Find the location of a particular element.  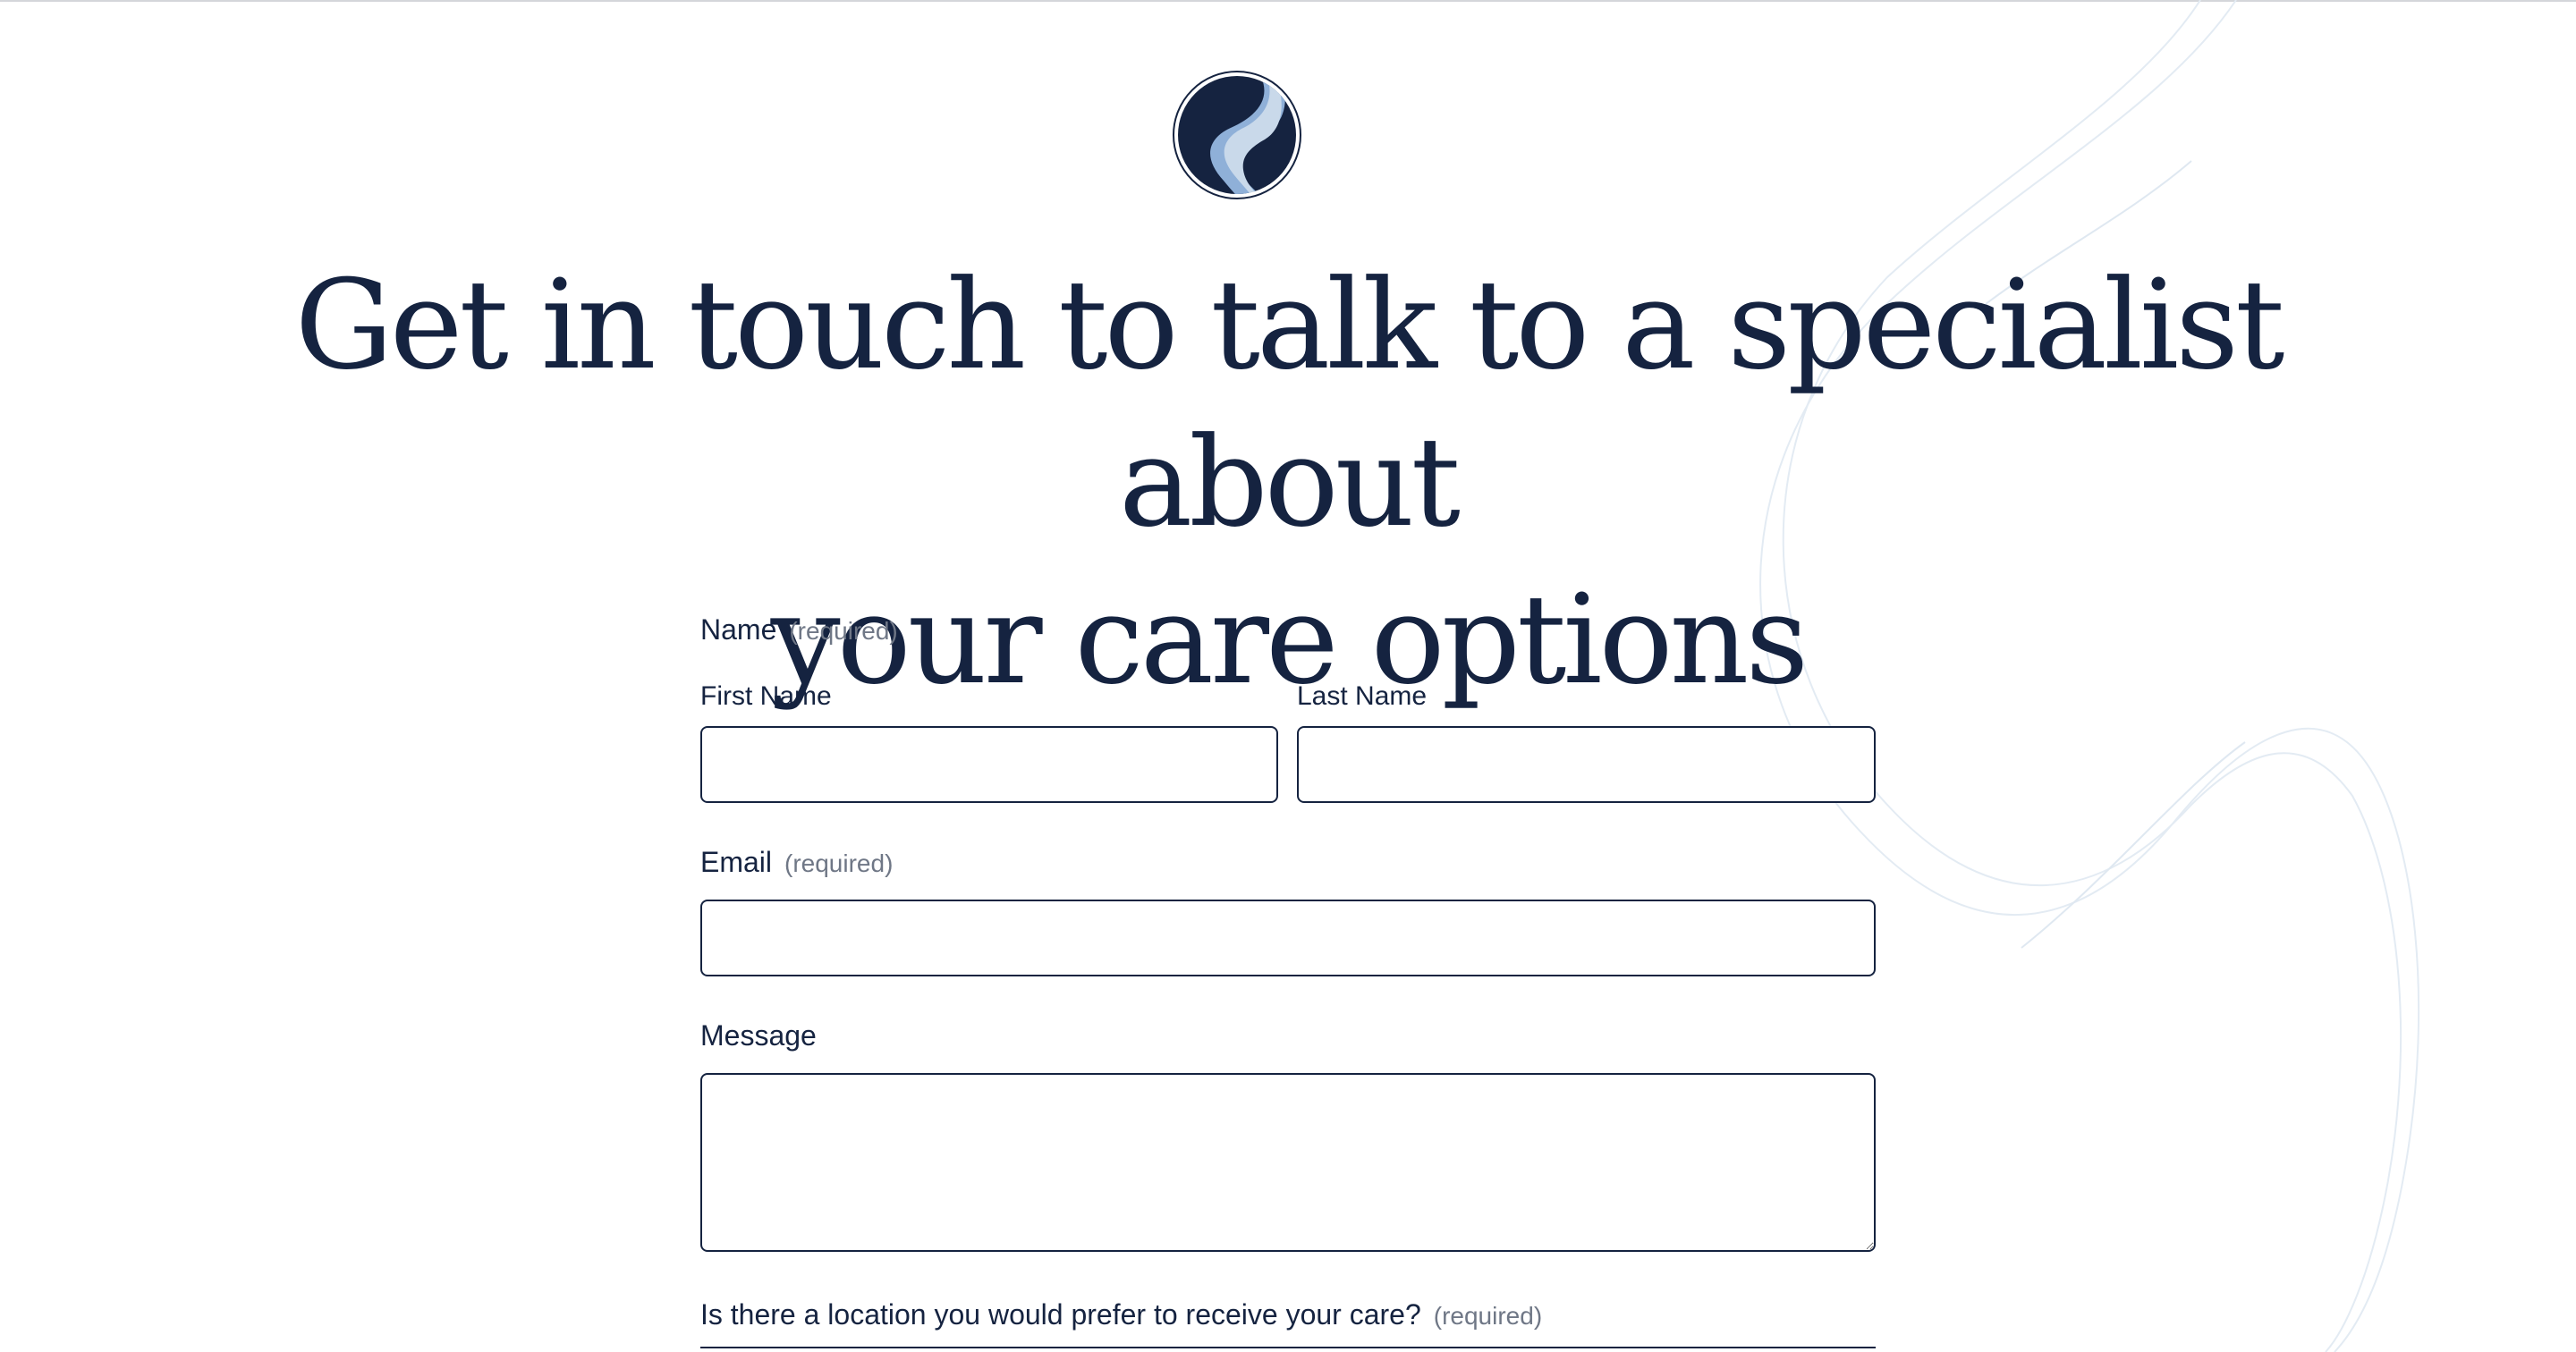

first-name-input is located at coordinates (989, 764).